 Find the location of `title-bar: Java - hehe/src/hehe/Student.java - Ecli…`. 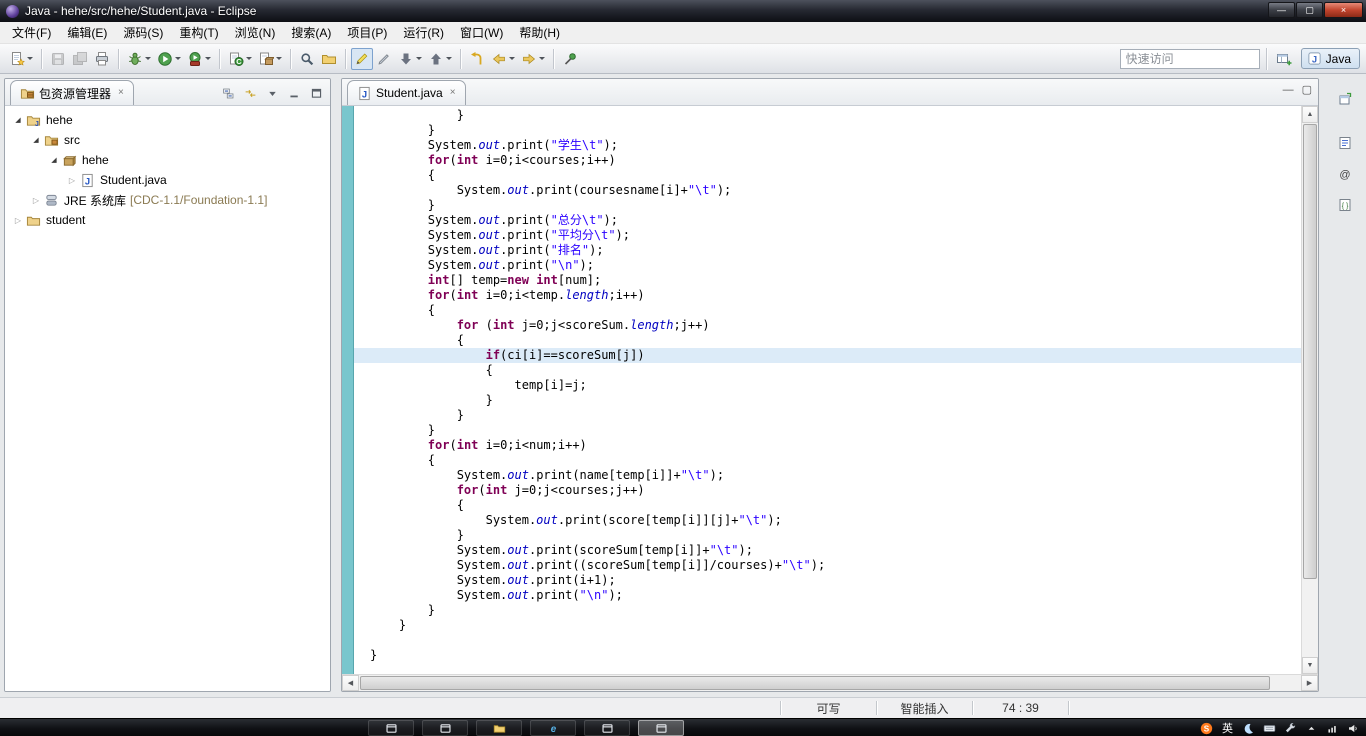

title-bar: Java - hehe/src/hehe/Student.java - Ecli… is located at coordinates (683, 11).